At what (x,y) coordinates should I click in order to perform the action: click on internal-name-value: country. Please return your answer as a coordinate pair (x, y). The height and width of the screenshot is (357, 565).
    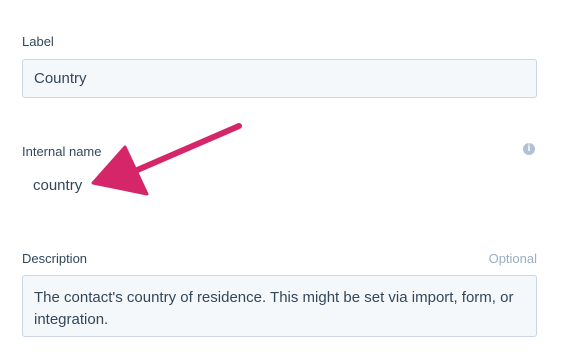
    Looking at the image, I should click on (58, 185).